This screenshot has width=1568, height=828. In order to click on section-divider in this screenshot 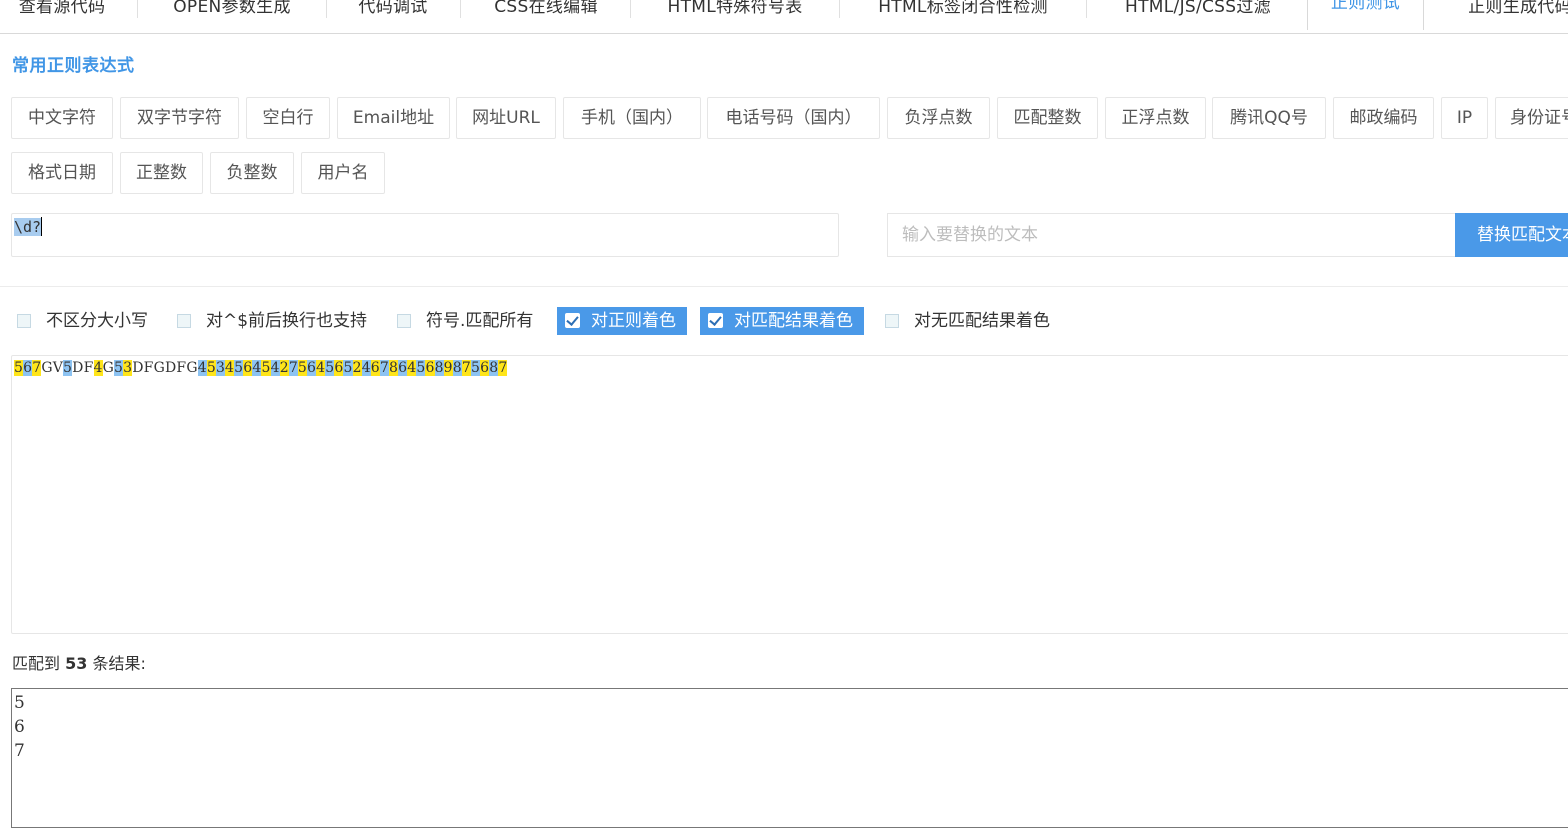, I will do `click(784, 286)`.